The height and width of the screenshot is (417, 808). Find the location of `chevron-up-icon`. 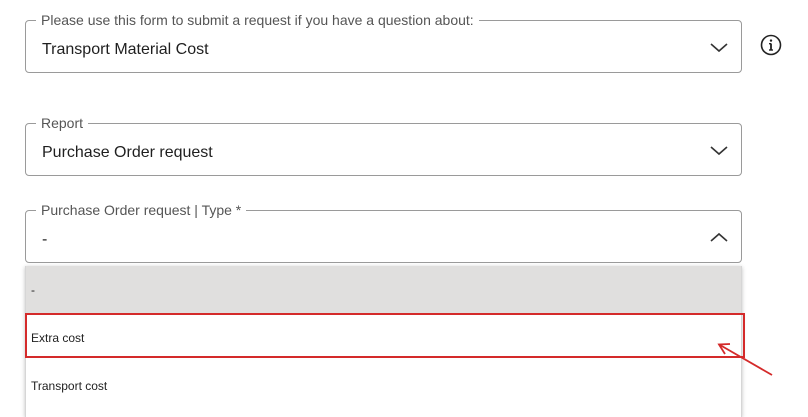

chevron-up-icon is located at coordinates (719, 237).